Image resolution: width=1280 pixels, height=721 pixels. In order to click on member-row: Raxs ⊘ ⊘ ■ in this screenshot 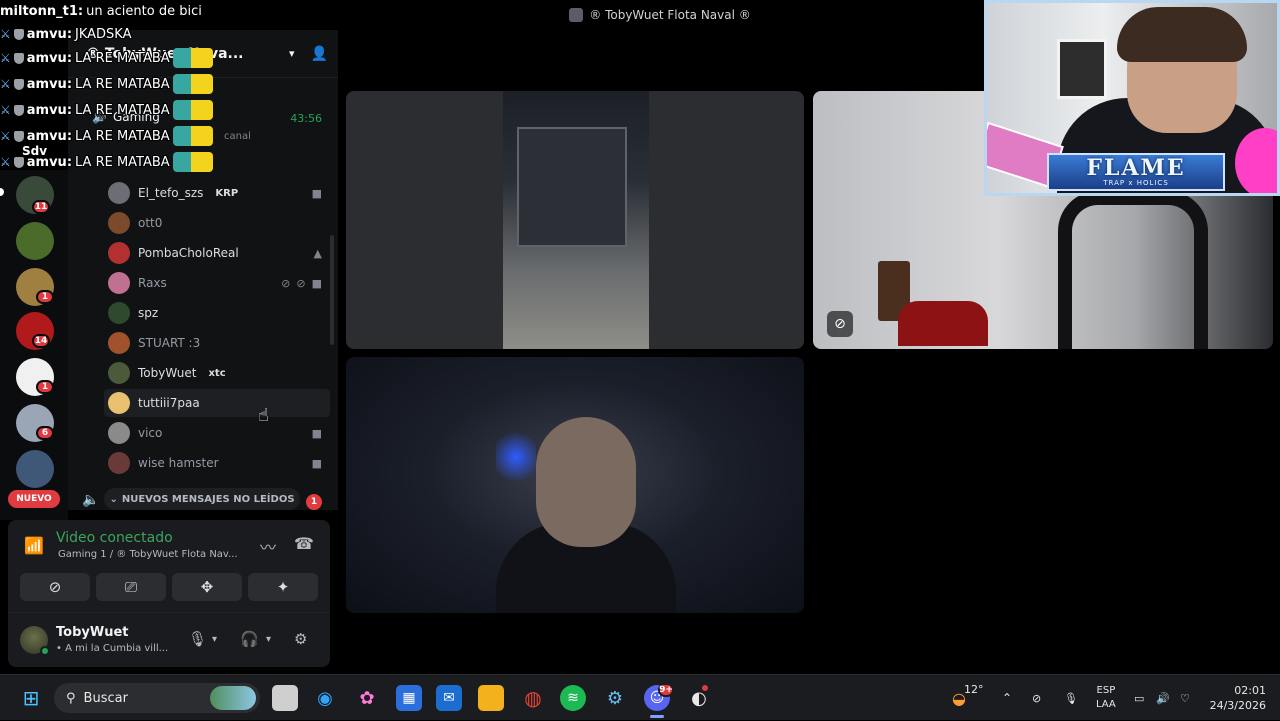, I will do `click(217, 283)`.